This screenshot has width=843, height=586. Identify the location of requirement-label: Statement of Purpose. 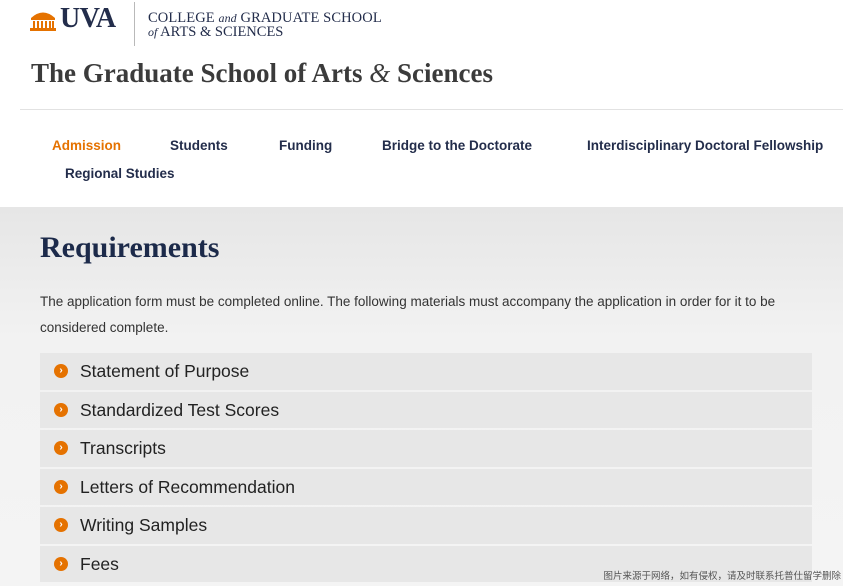
(165, 371).